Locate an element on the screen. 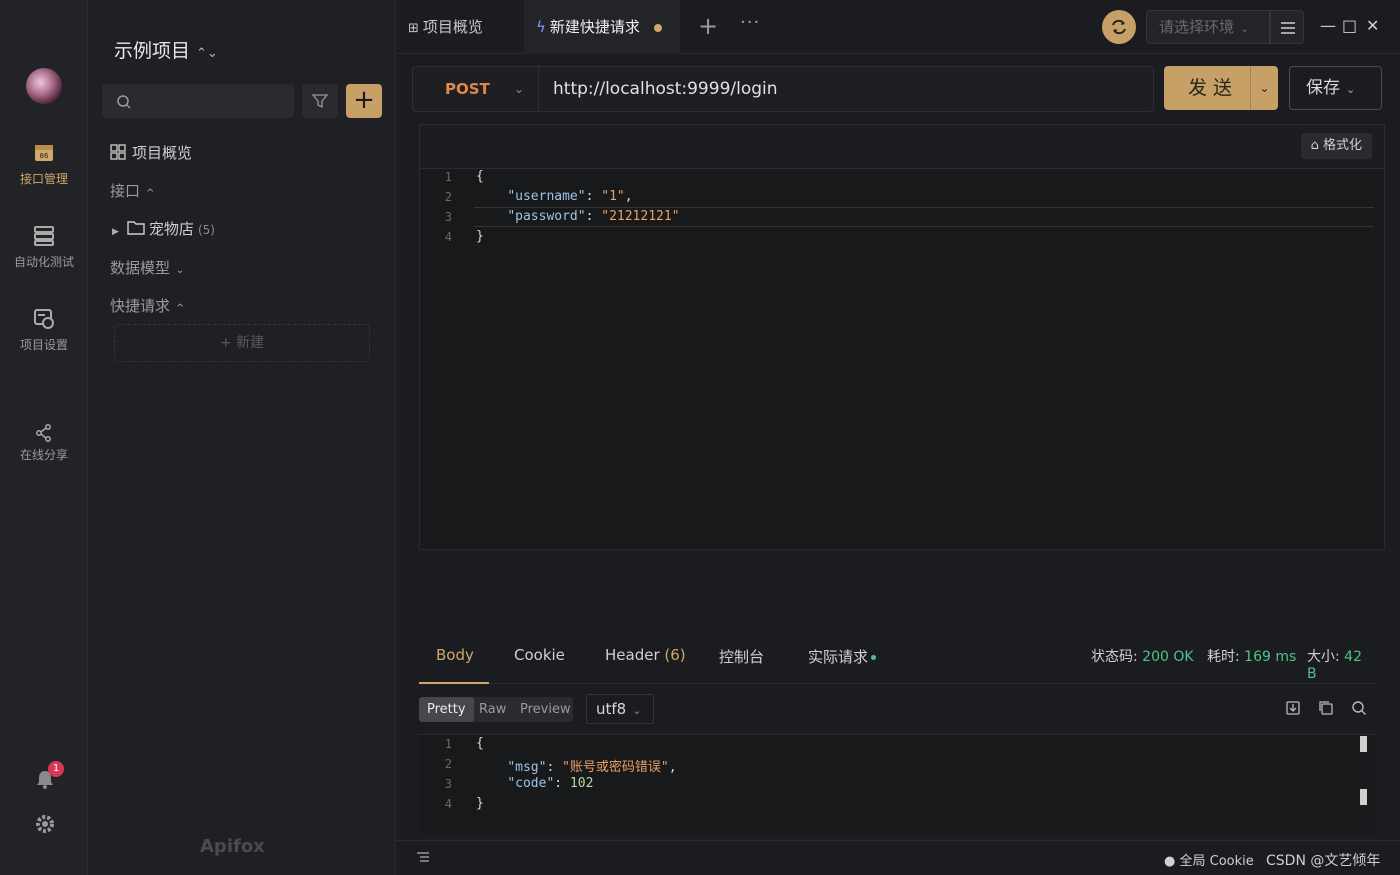 Image resolution: width=1400 pixels, height=875 pixels. download-icon is located at coordinates (1293, 708).